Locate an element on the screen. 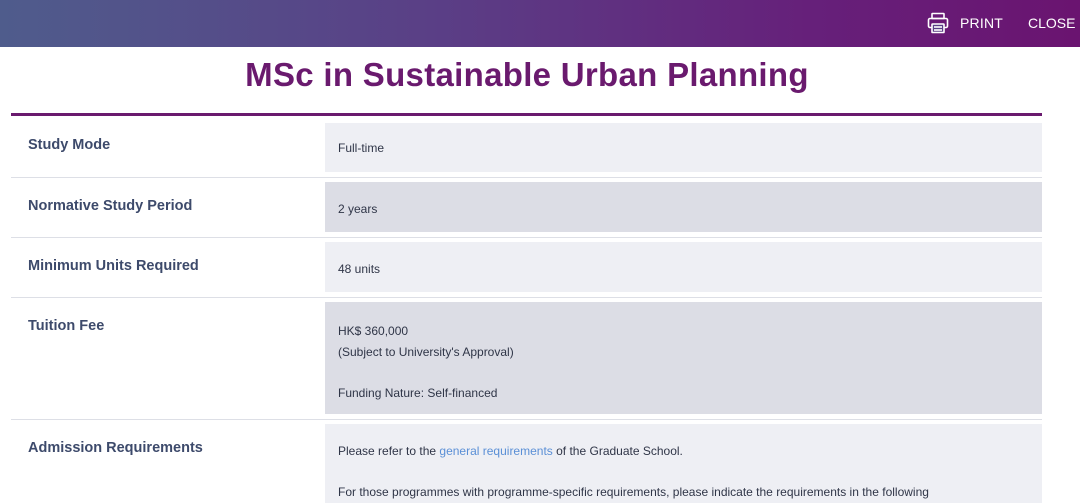 The height and width of the screenshot is (503, 1080). print-button: PRINT is located at coordinates (964, 23).